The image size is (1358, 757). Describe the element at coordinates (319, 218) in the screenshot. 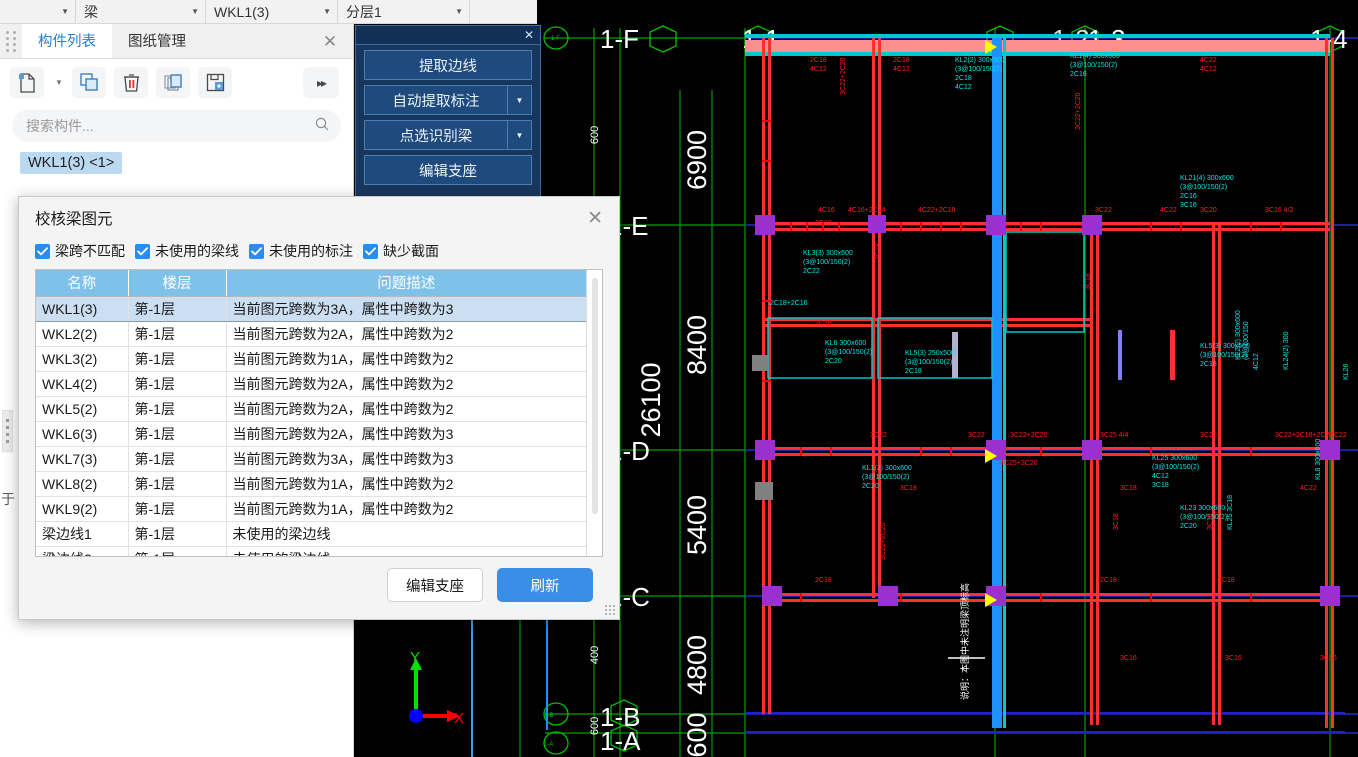

I see `dialog-titlebar: 校核梁图元 ✕` at that location.